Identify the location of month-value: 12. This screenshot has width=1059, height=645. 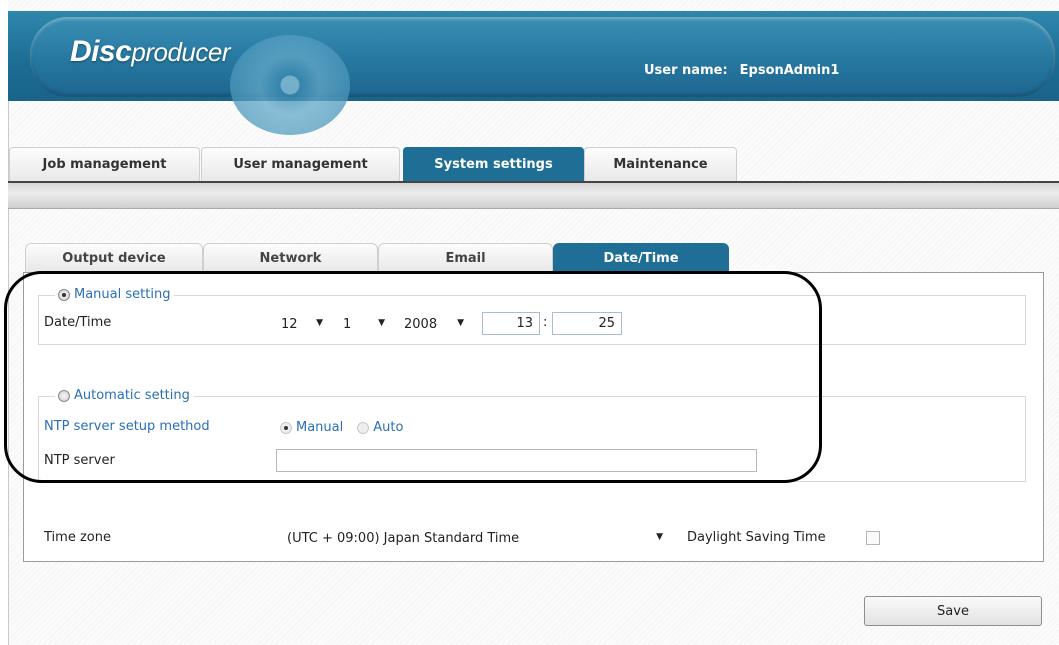
(289, 324).